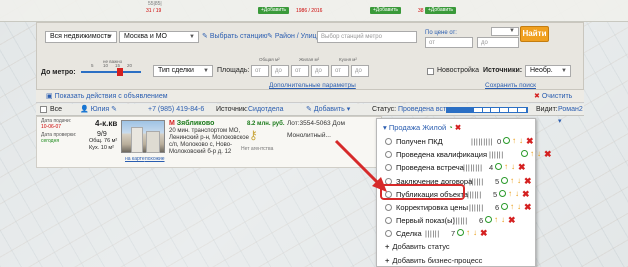 The width and height of the screenshot is (628, 267). Describe the element at coordinates (159, 37) in the screenshot. I see `region-select: Москва и МО ▼` at that location.